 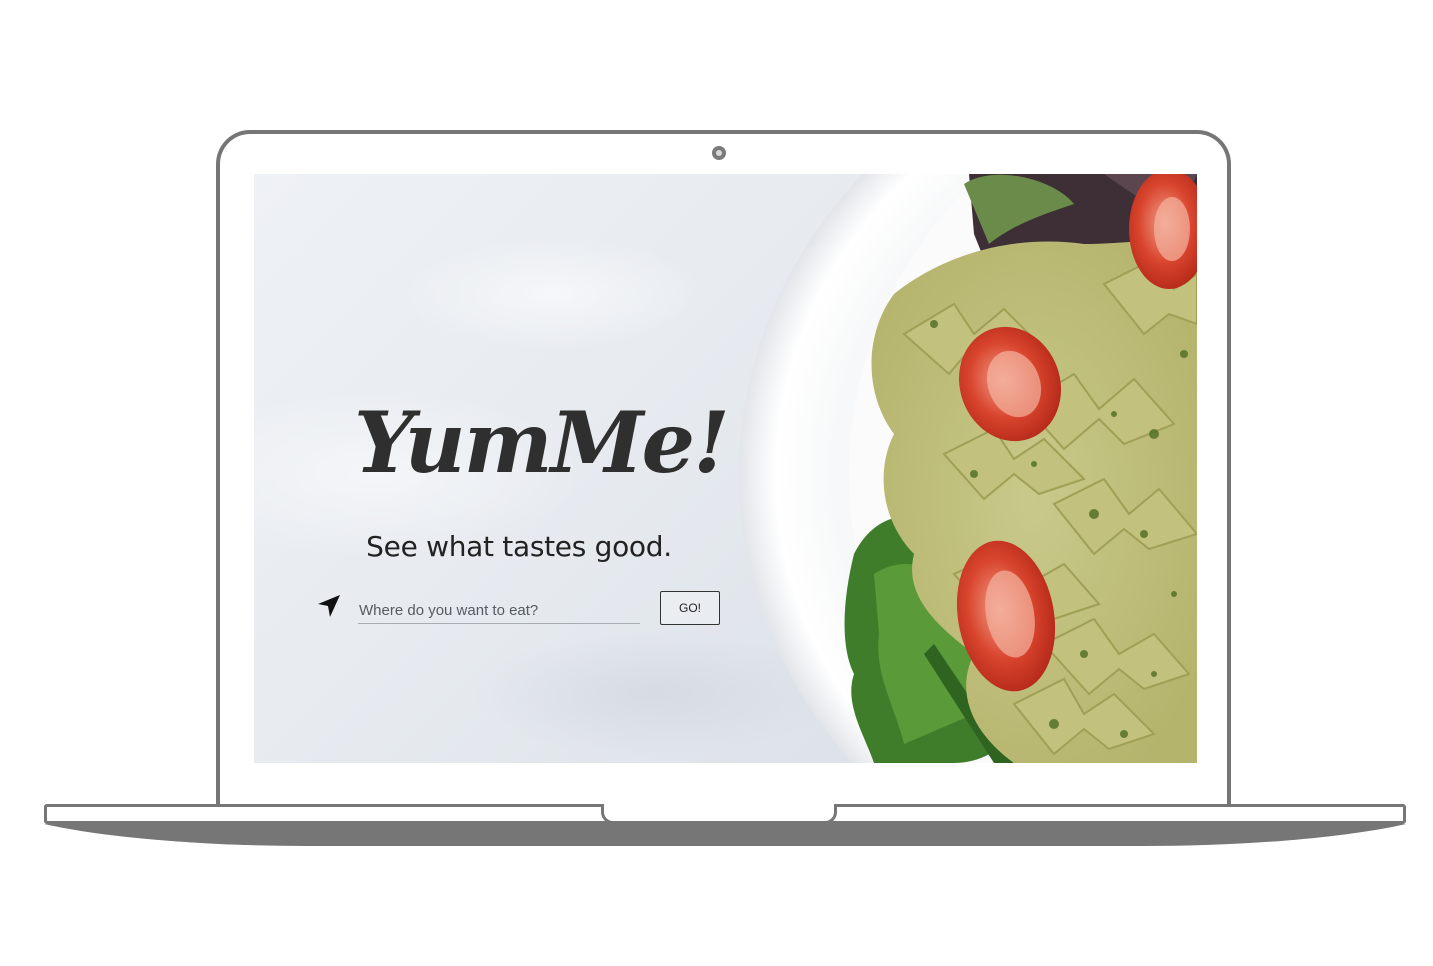 What do you see at coordinates (719, 153) in the screenshot?
I see `webcam-icon` at bounding box center [719, 153].